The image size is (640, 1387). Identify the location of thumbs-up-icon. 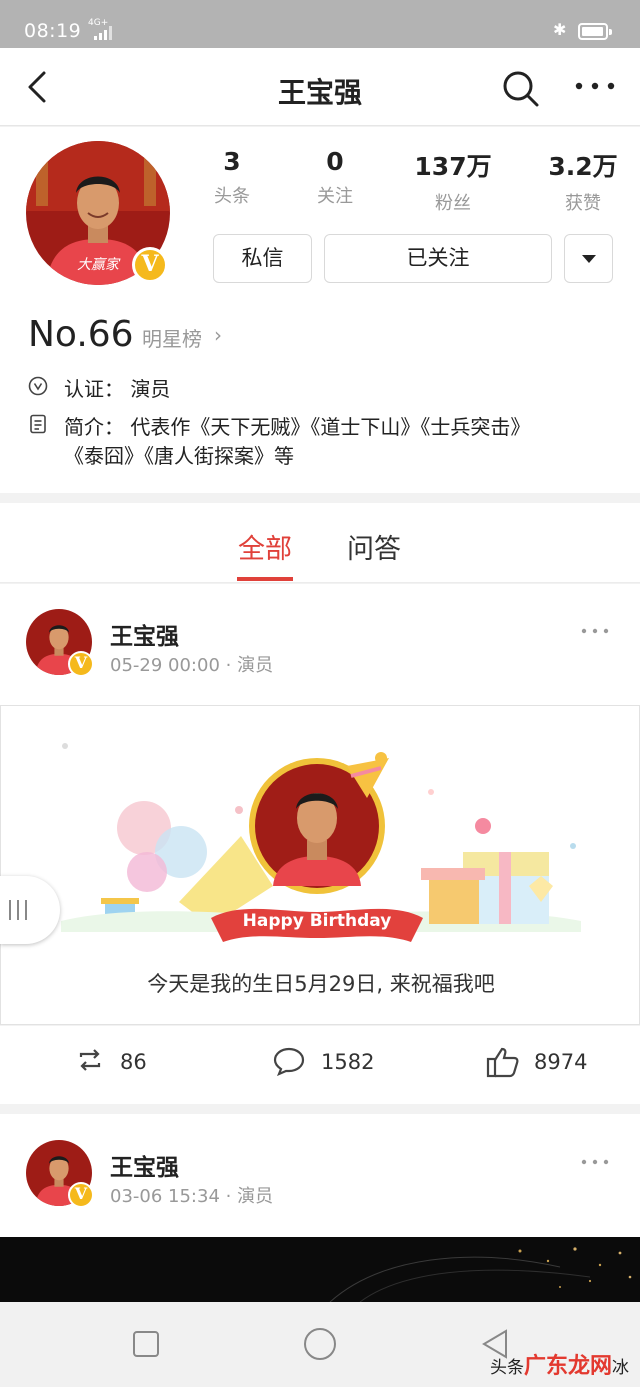
(502, 1062).